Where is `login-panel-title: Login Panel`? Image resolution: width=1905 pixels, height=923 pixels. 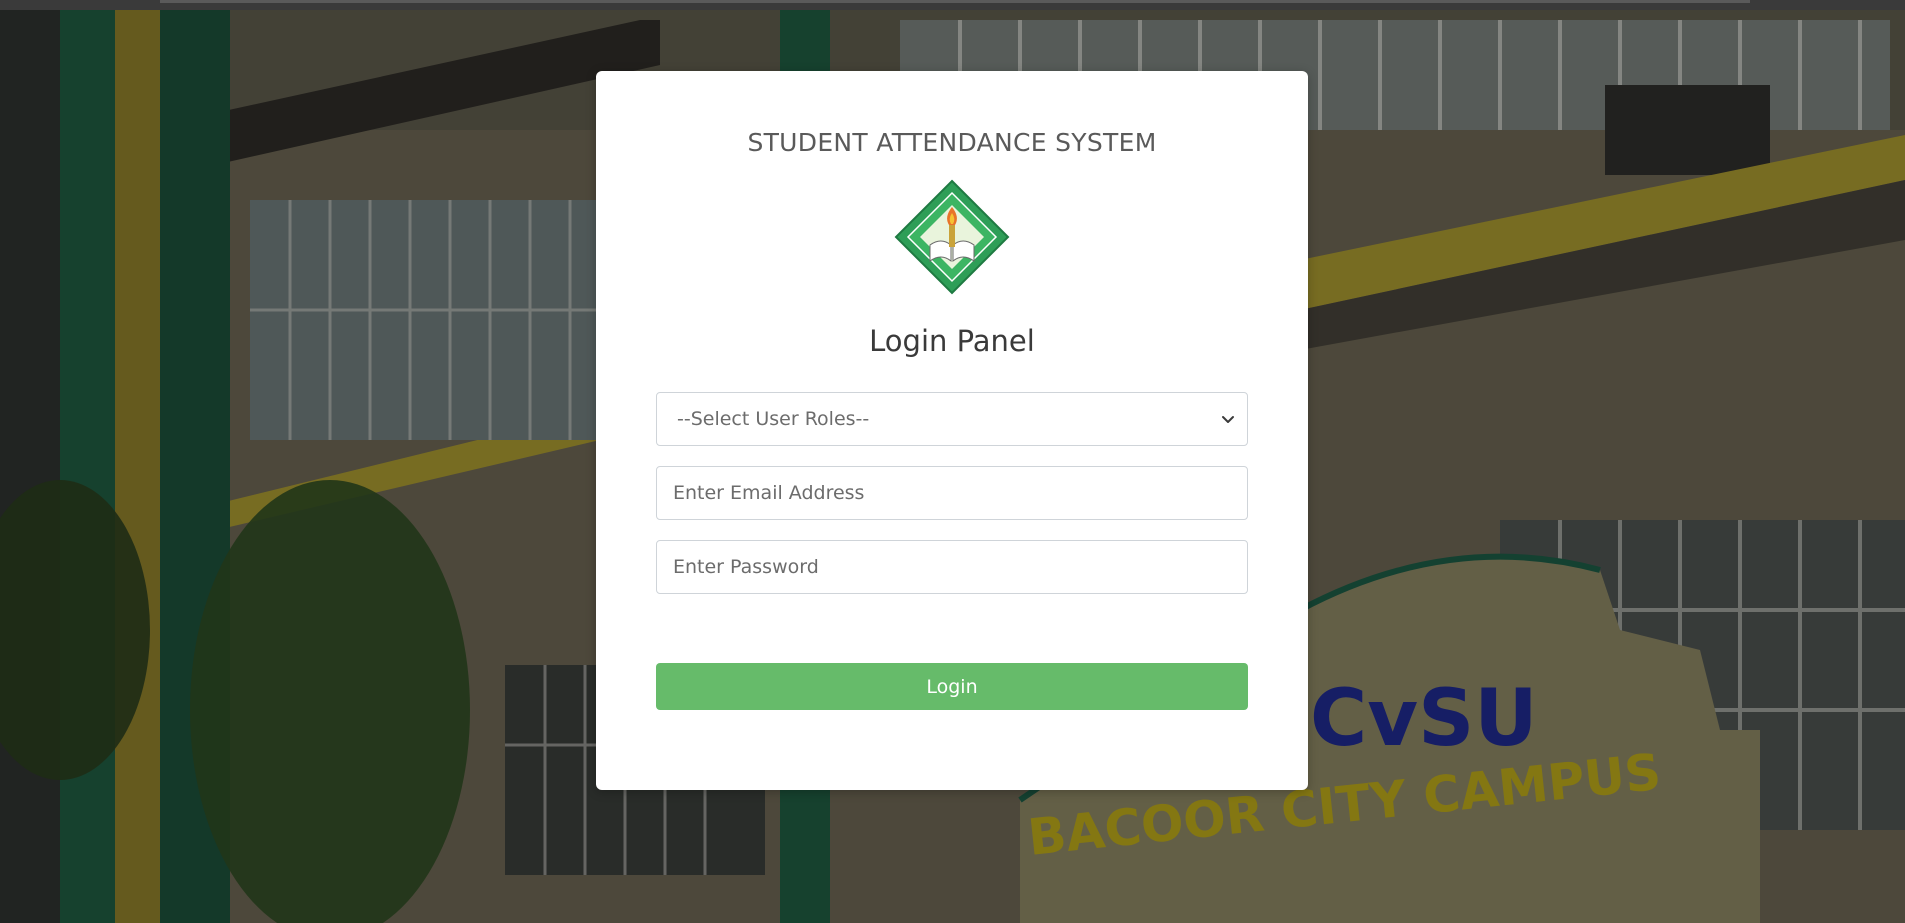
login-panel-title: Login Panel is located at coordinates (952, 341).